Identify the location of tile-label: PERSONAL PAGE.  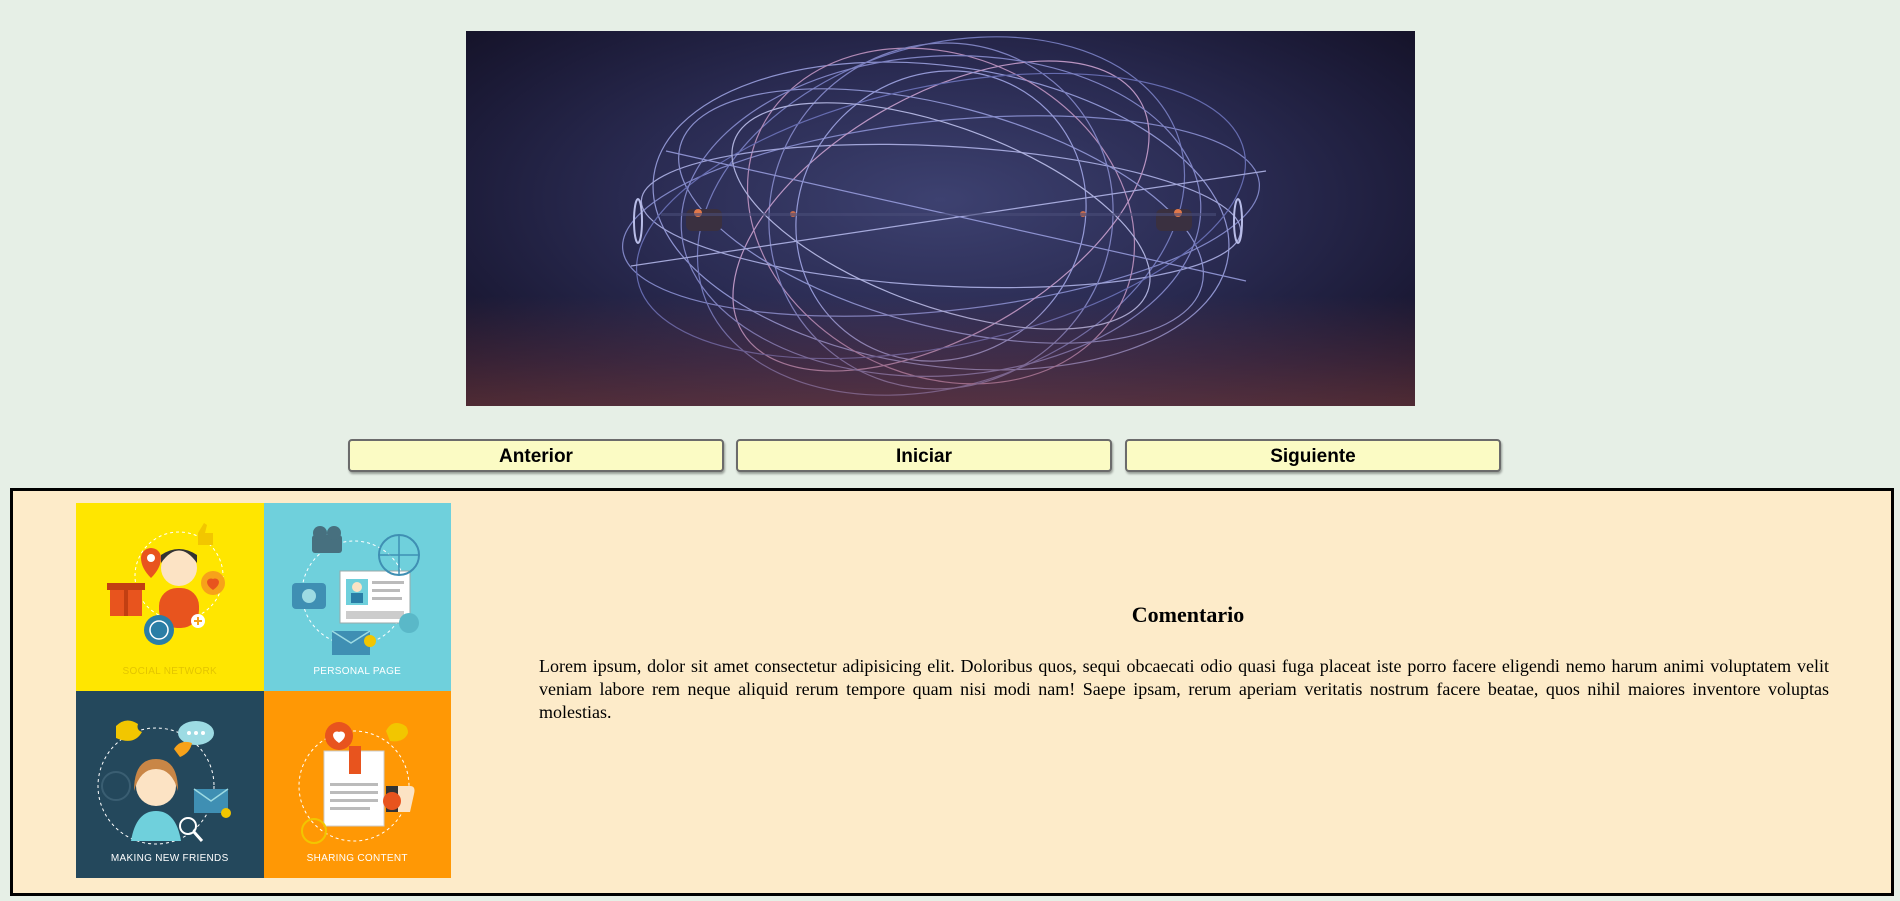
(357, 671).